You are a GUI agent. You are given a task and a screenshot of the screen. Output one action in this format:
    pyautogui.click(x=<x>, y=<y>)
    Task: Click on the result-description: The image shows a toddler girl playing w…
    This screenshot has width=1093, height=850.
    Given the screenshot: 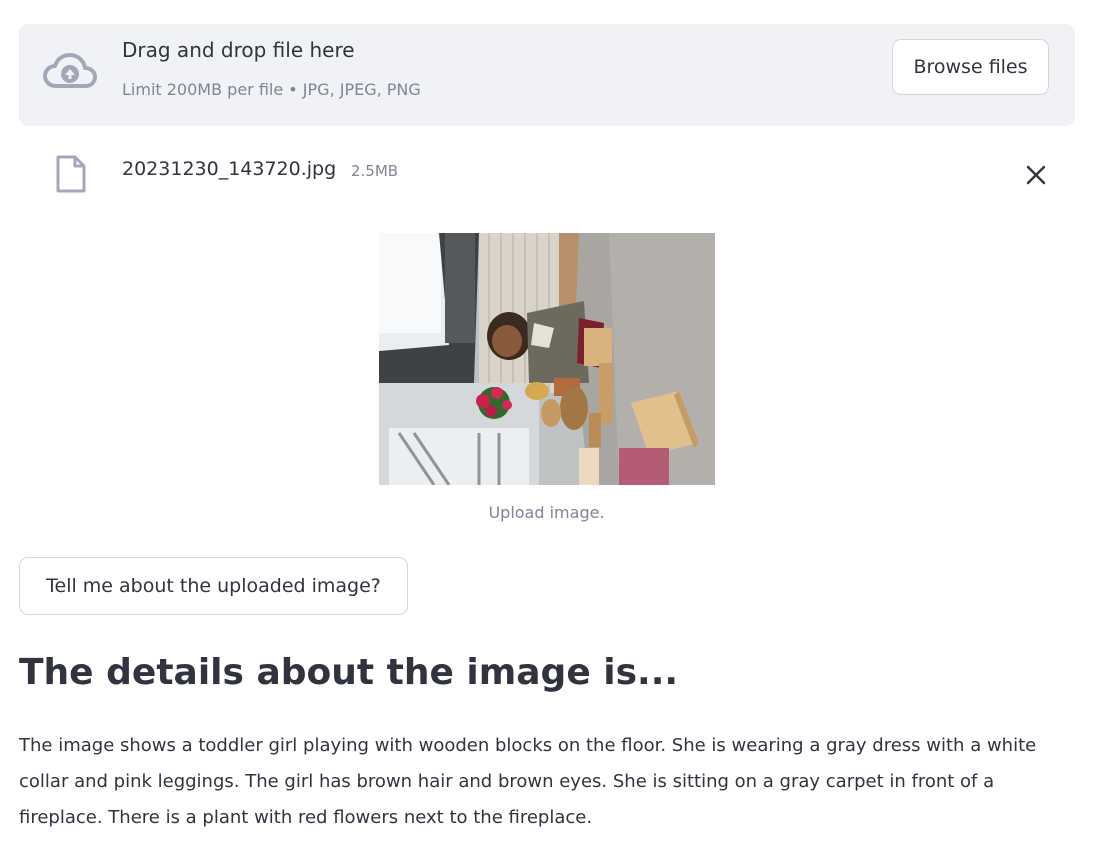 What is the action you would take?
    pyautogui.click(x=528, y=781)
    